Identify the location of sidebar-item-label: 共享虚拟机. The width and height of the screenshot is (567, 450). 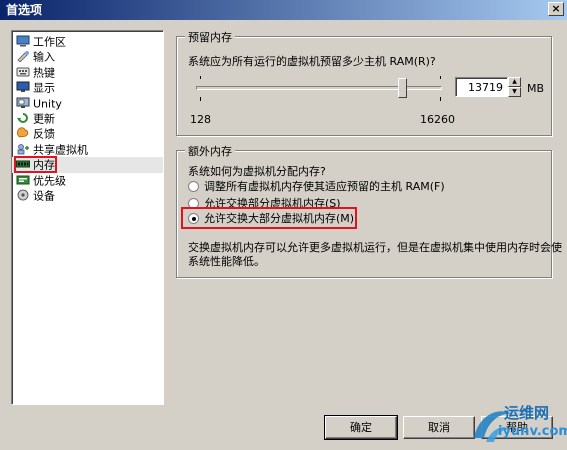
(60, 150).